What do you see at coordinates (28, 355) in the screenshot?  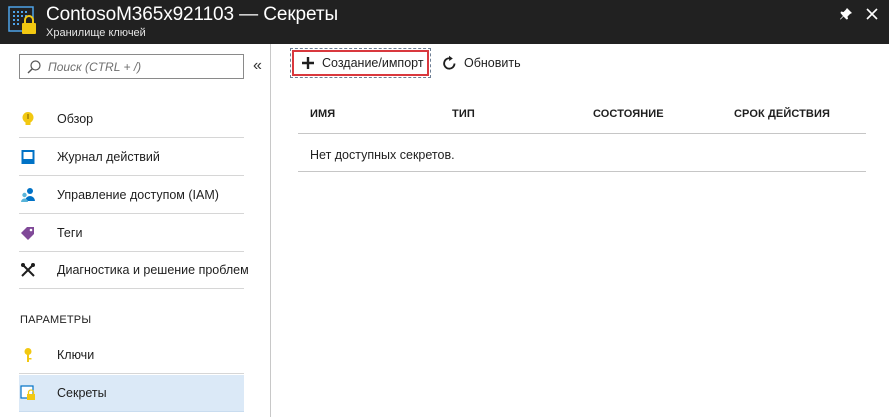 I see `key-icon` at bounding box center [28, 355].